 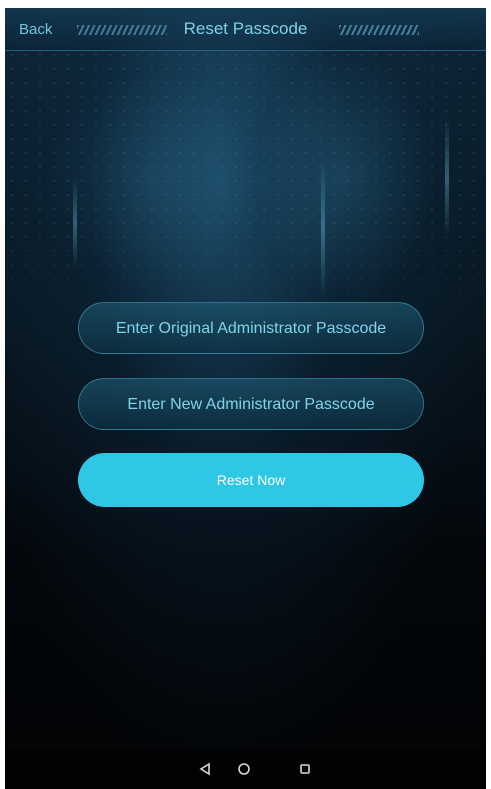 What do you see at coordinates (251, 480) in the screenshot?
I see `reset-now-button: Reset Now` at bounding box center [251, 480].